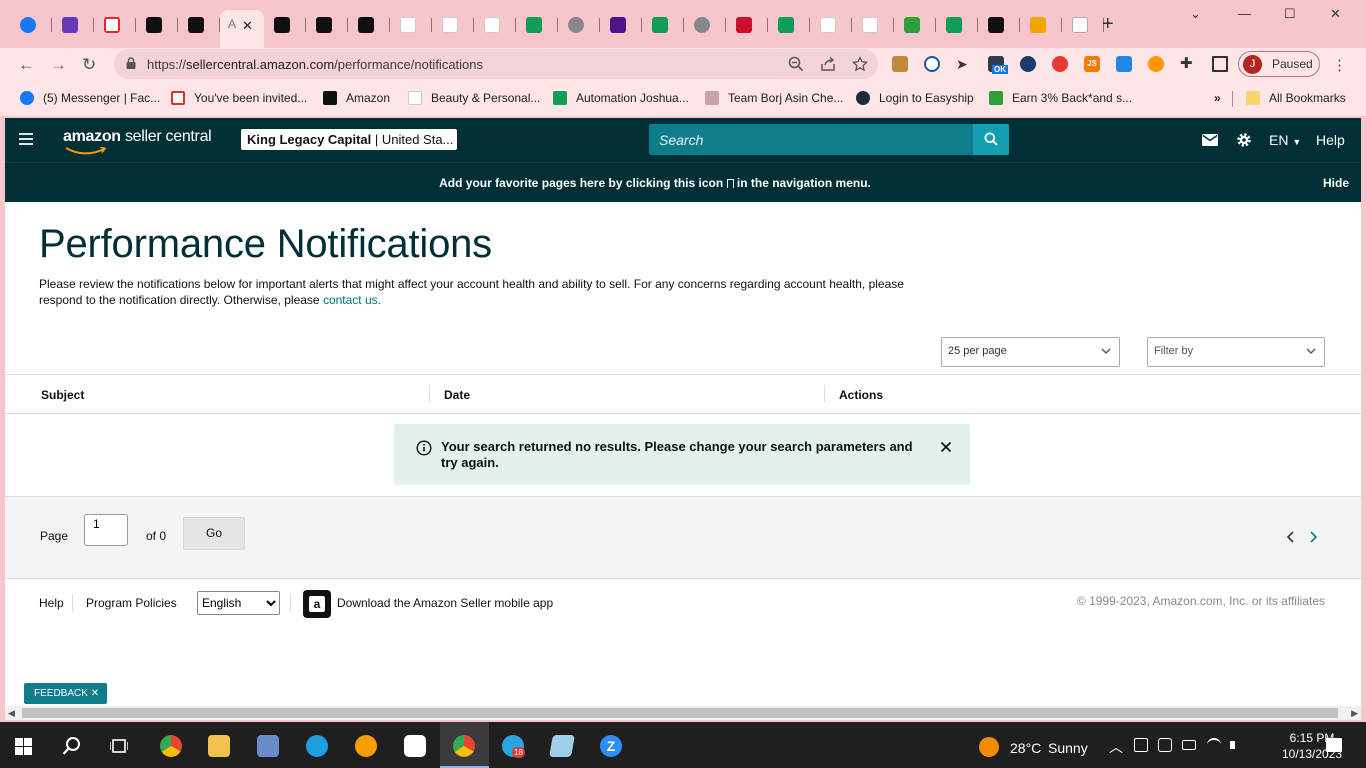  What do you see at coordinates (1025, 748) in the screenshot?
I see `weather-temp: 28°C` at bounding box center [1025, 748].